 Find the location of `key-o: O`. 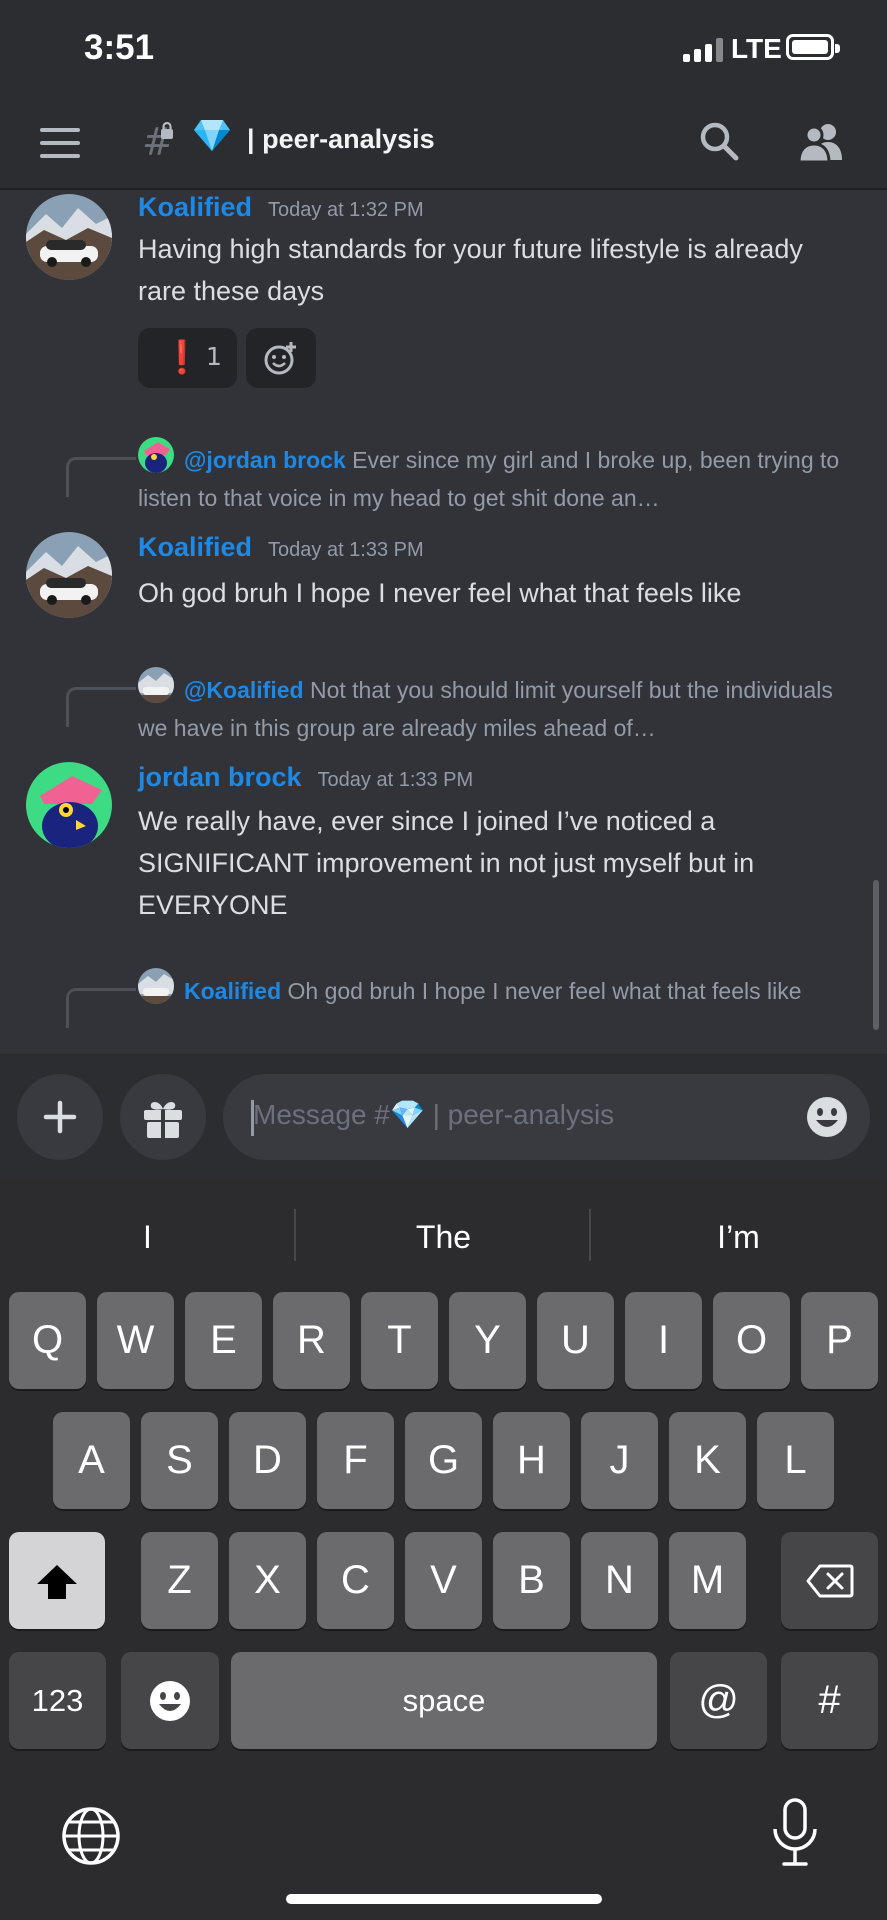

key-o: O is located at coordinates (751, 1340).